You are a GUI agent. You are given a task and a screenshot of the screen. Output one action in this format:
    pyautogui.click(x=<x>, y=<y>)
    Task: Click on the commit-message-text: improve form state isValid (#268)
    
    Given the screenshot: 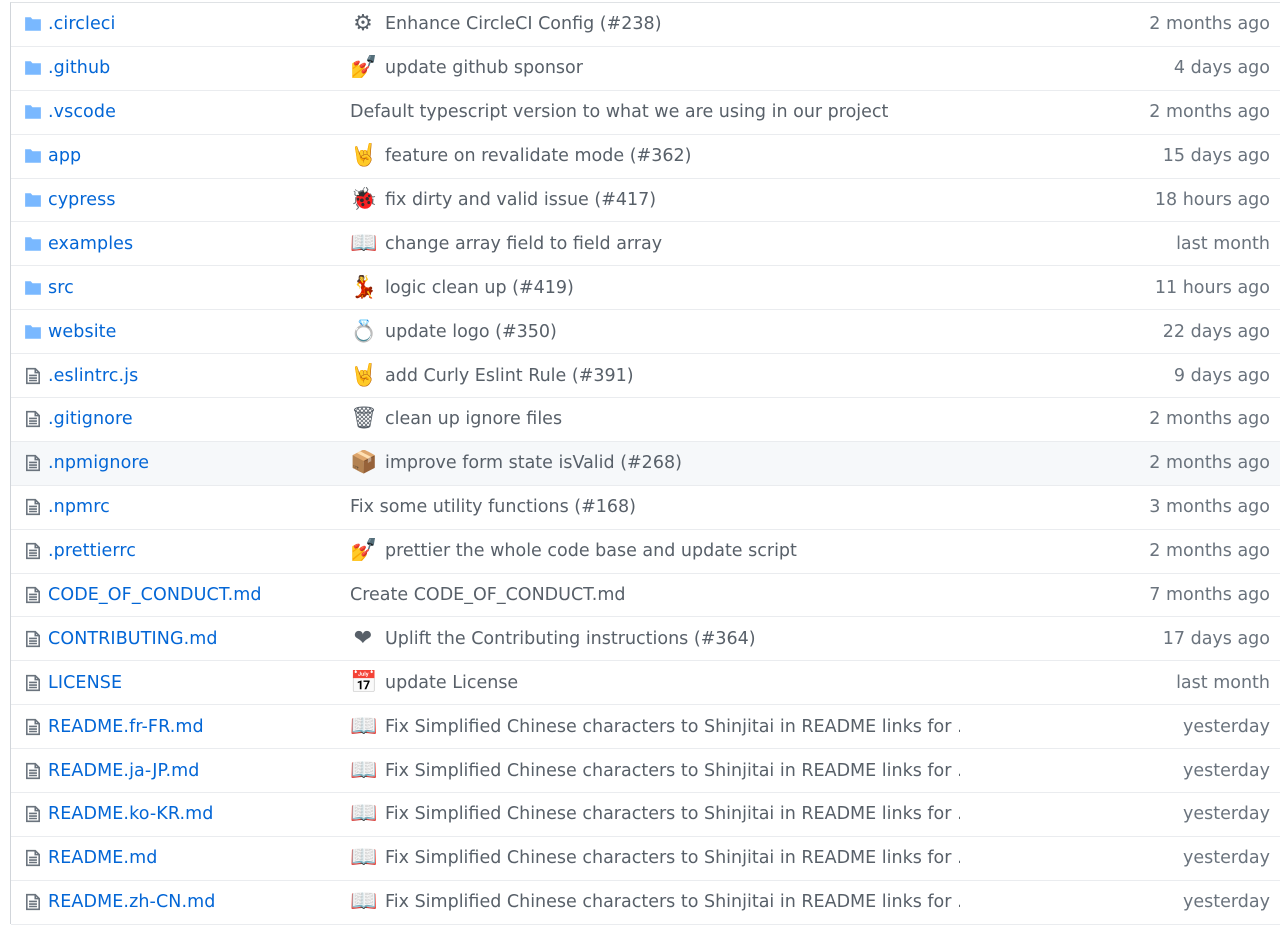 What is the action you would take?
    pyautogui.click(x=533, y=463)
    